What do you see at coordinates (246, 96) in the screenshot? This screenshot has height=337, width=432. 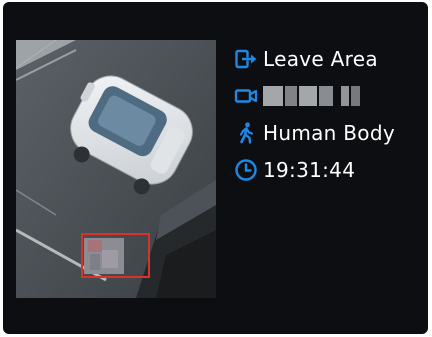 I see `camera-icon` at bounding box center [246, 96].